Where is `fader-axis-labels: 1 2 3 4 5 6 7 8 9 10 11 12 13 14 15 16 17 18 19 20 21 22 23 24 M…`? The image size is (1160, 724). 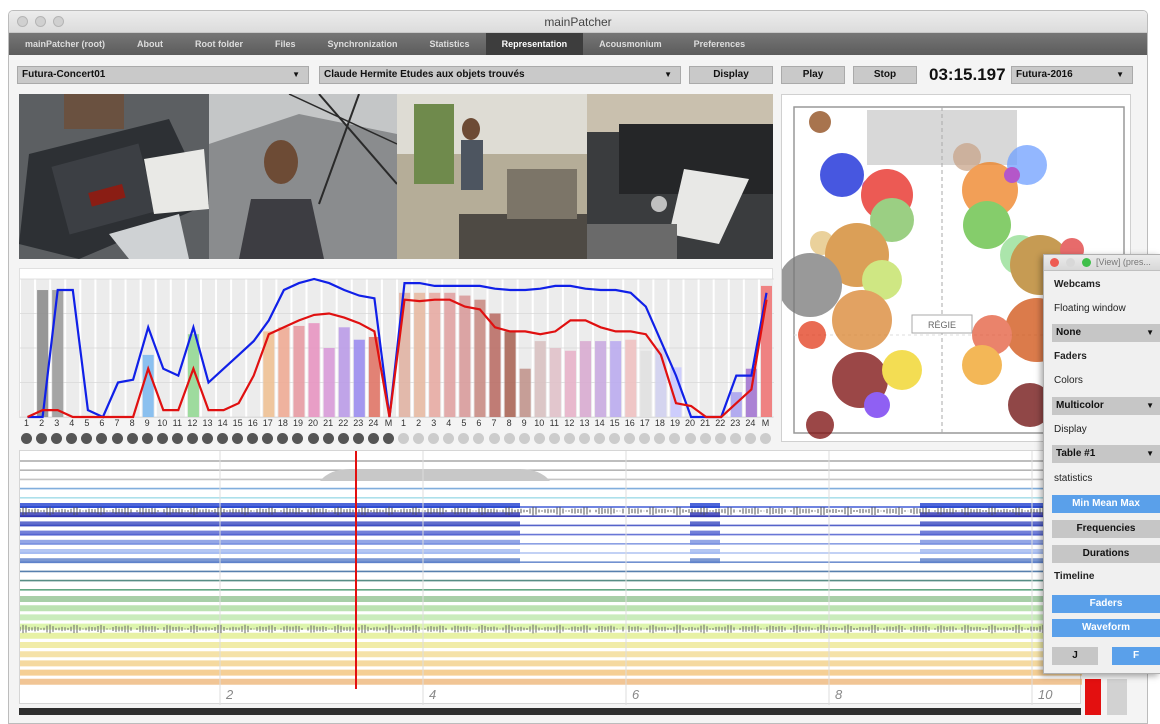 fader-axis-labels: 1 2 3 4 5 6 7 8 9 10 11 12 13 14 15 16 17 18 19 20 21 22 23 24 M… is located at coordinates (396, 424).